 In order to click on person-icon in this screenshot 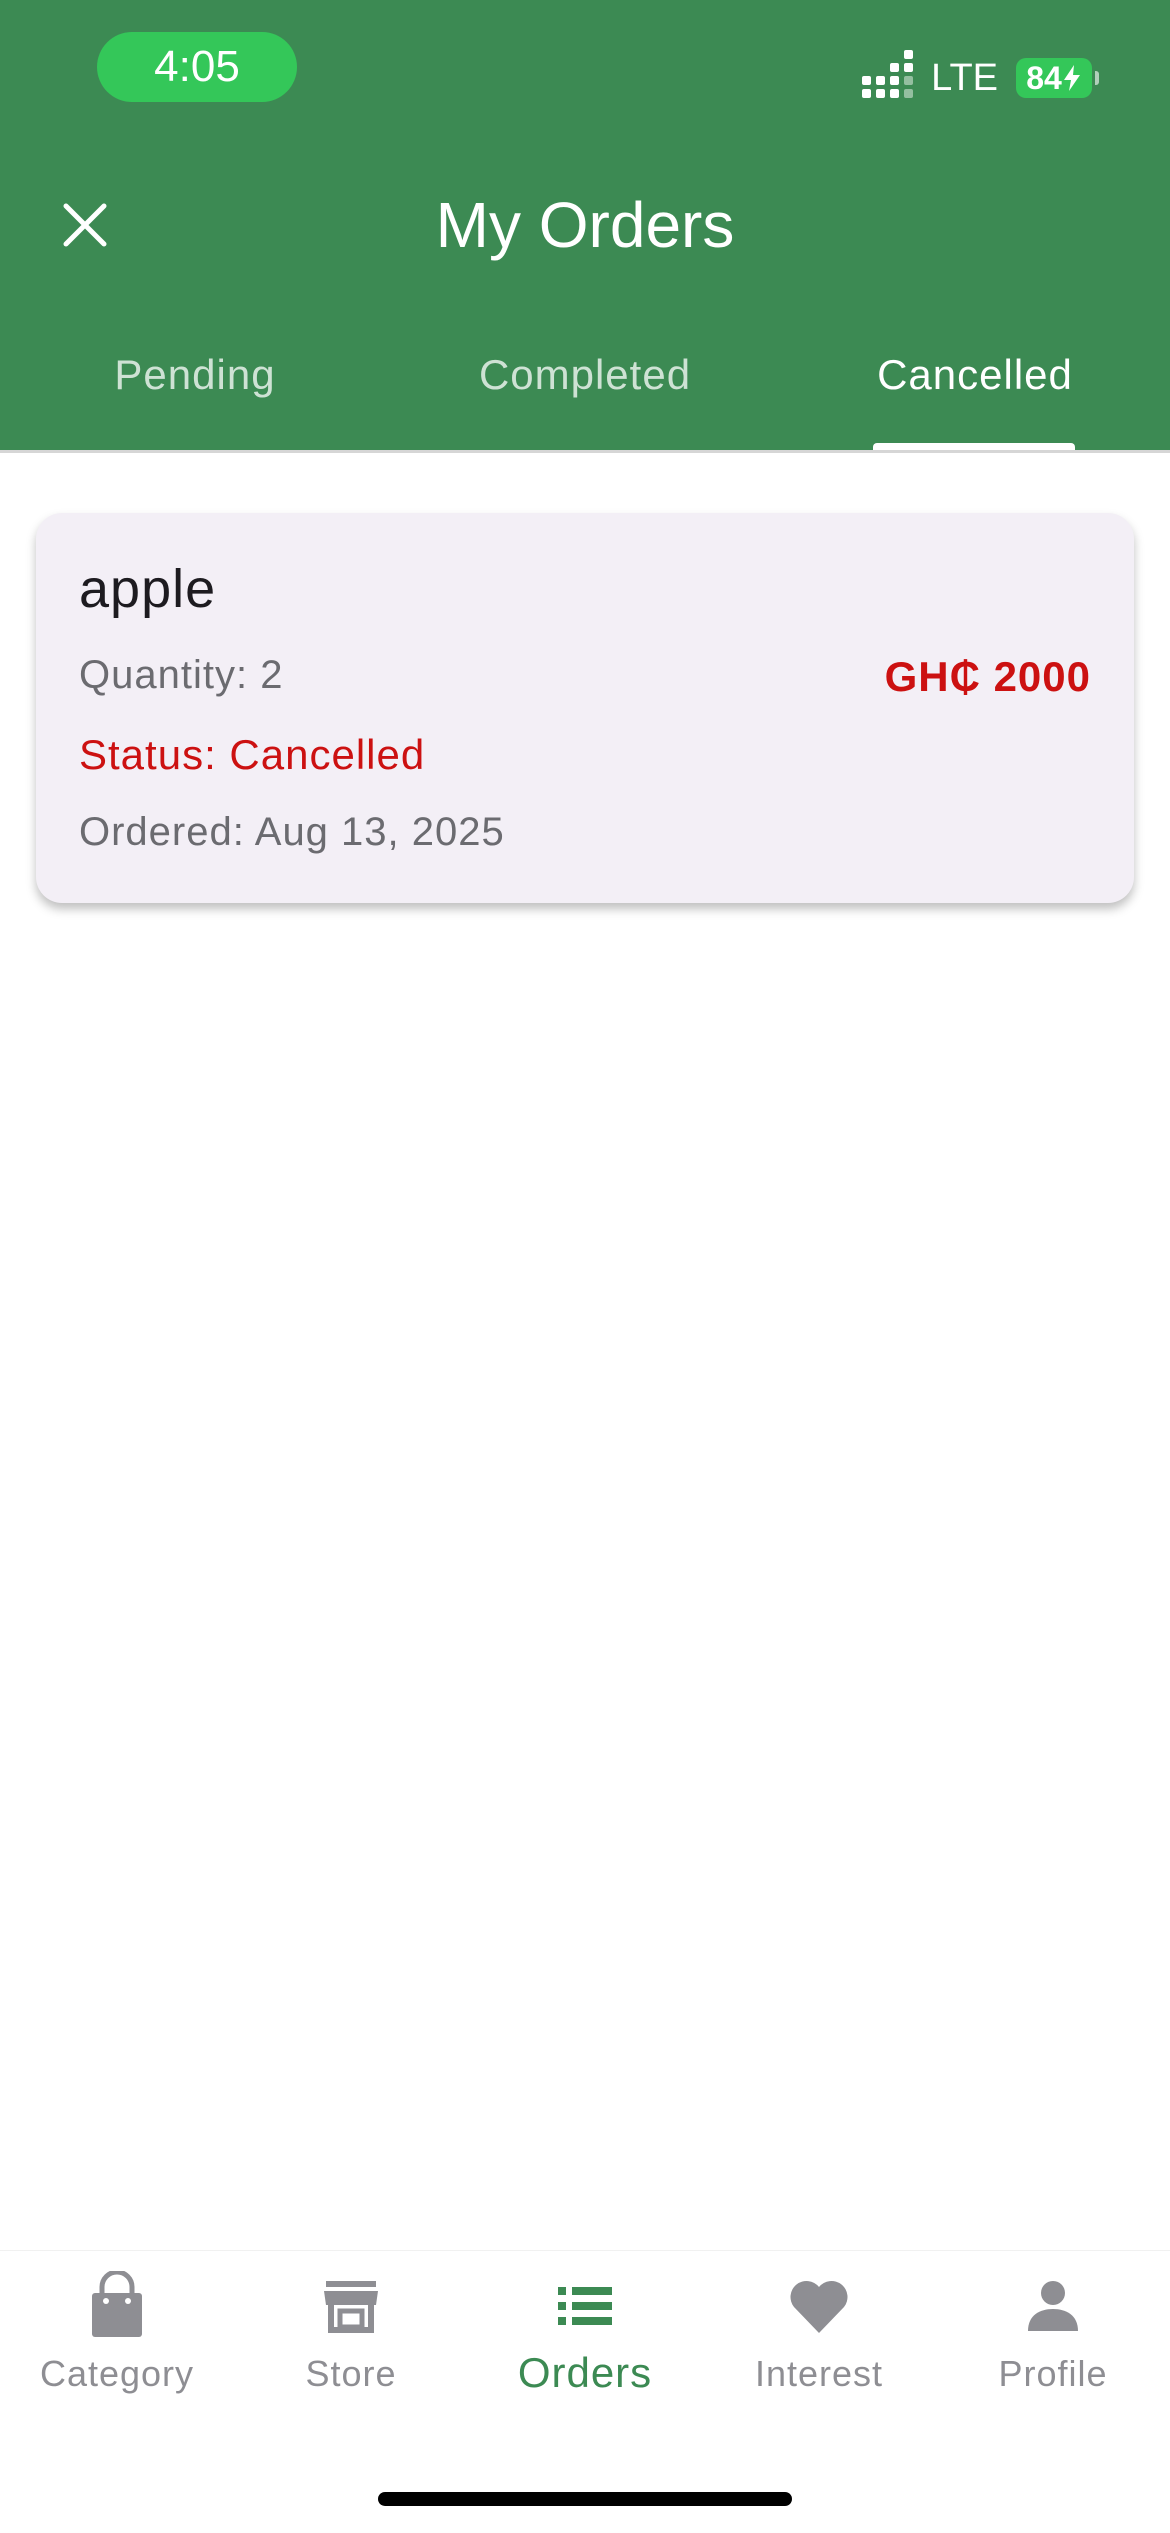, I will do `click(1053, 2306)`.